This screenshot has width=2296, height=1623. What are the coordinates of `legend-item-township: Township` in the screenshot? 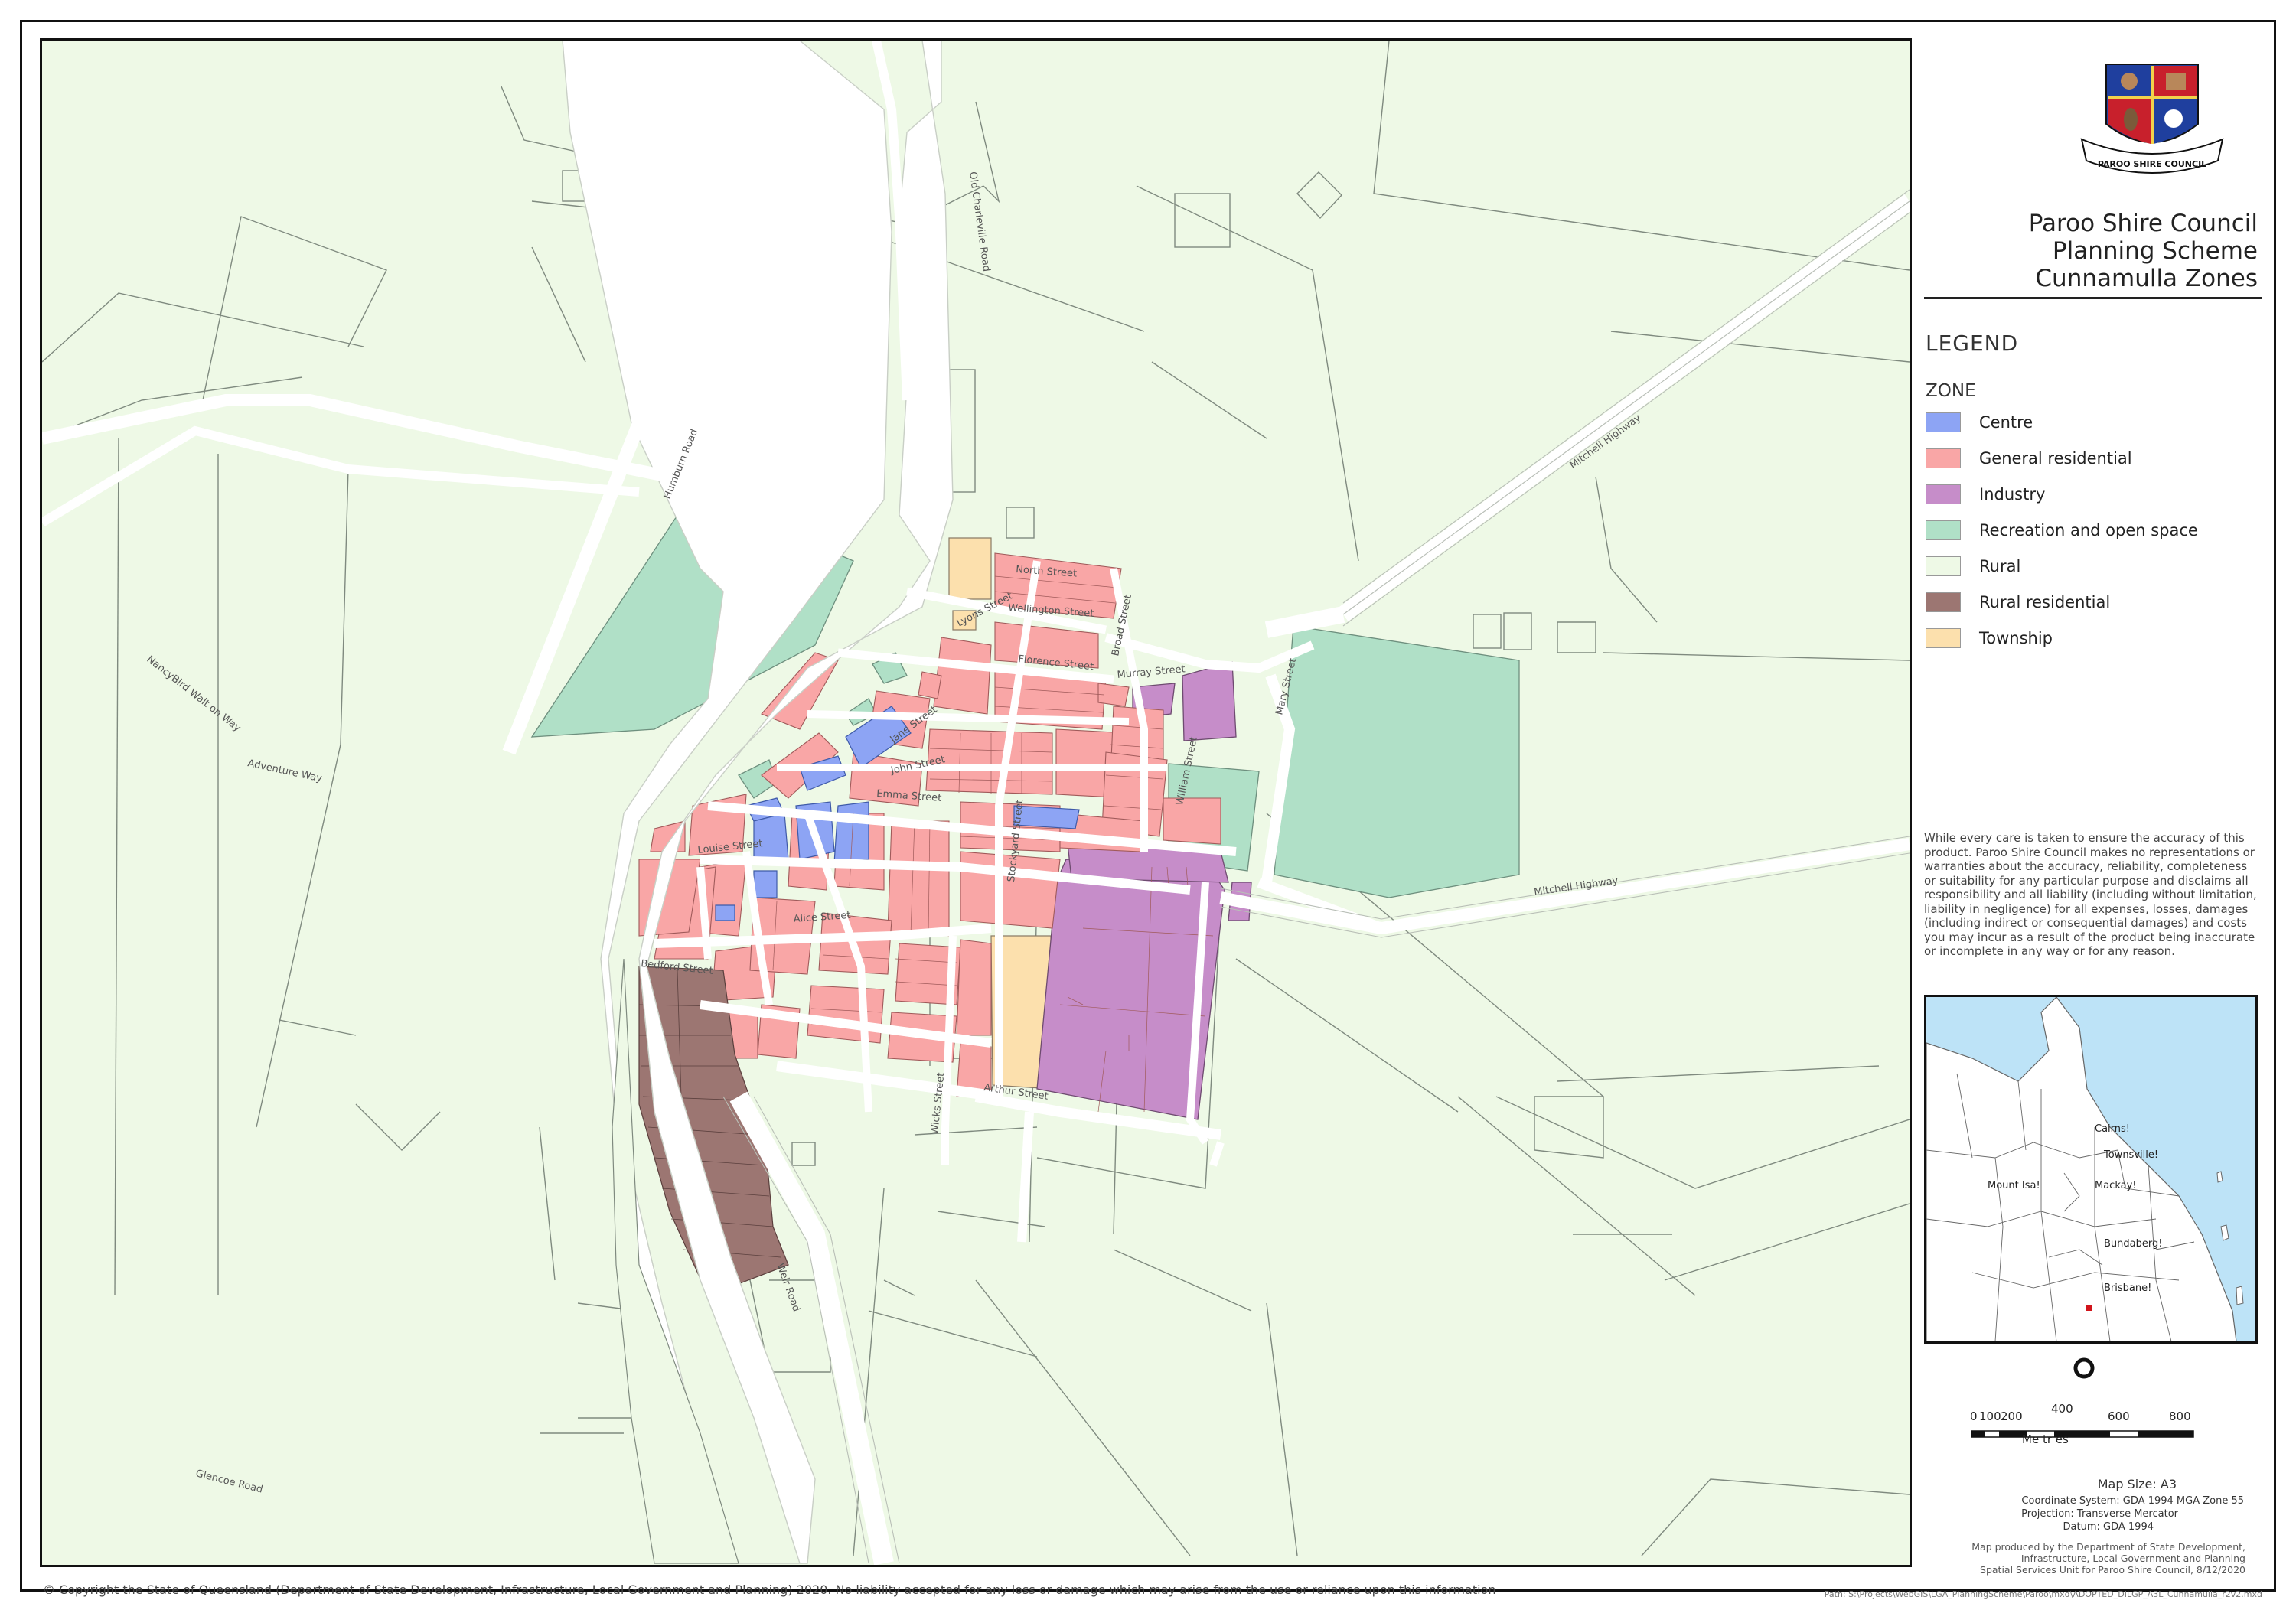 It's located at (1989, 638).